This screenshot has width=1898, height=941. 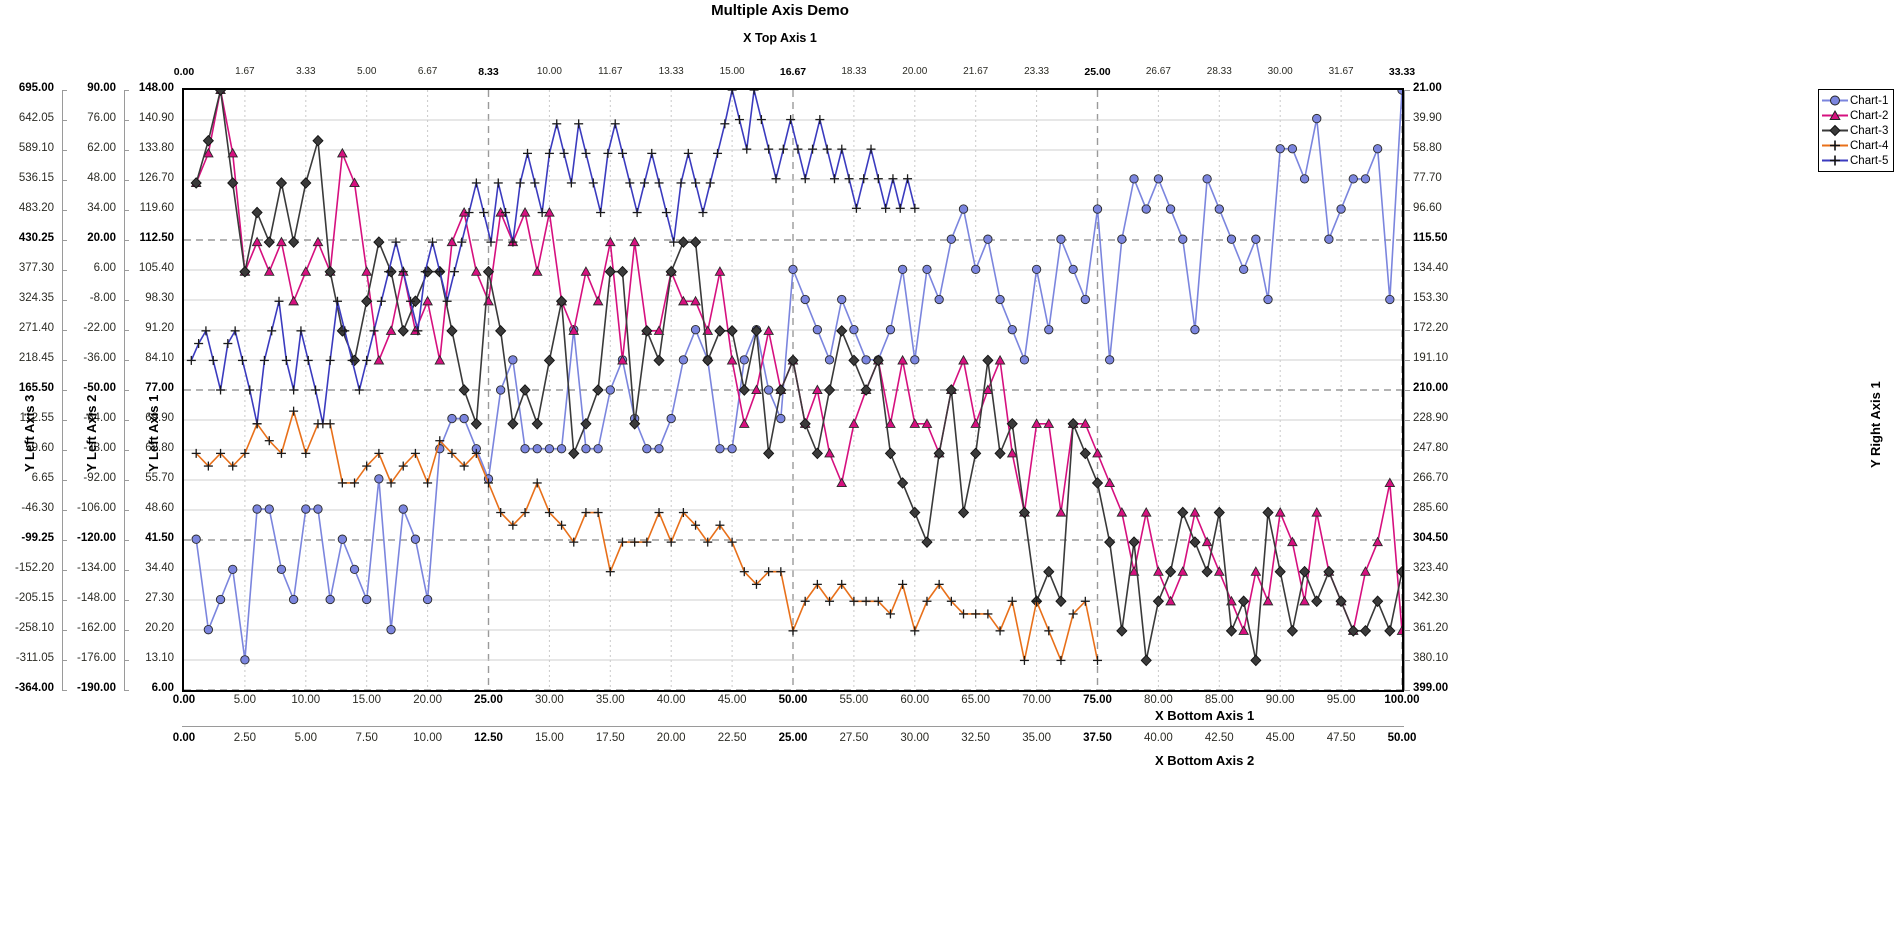 What do you see at coordinates (156, 238) in the screenshot?
I see `y_left_1-tick-label: 112.50` at bounding box center [156, 238].